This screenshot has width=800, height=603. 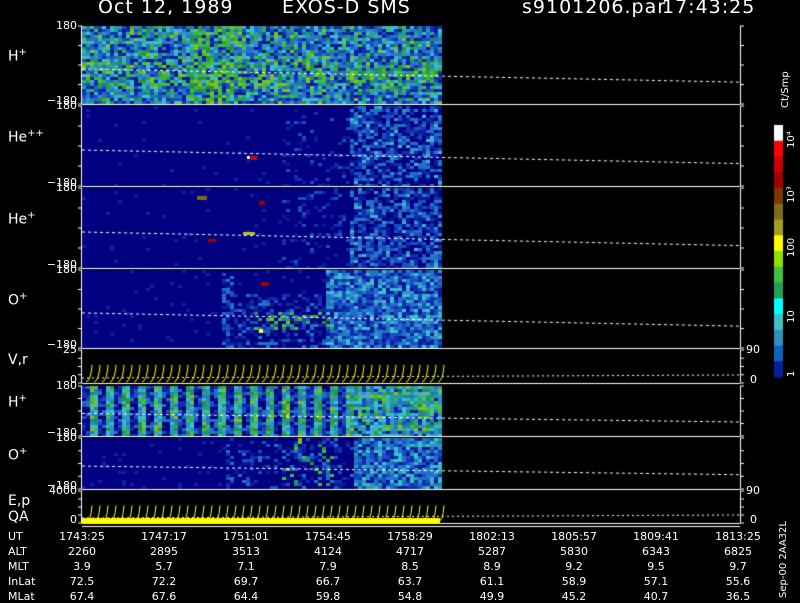 What do you see at coordinates (246, 551) in the screenshot?
I see `footer-cell: 3513` at bounding box center [246, 551].